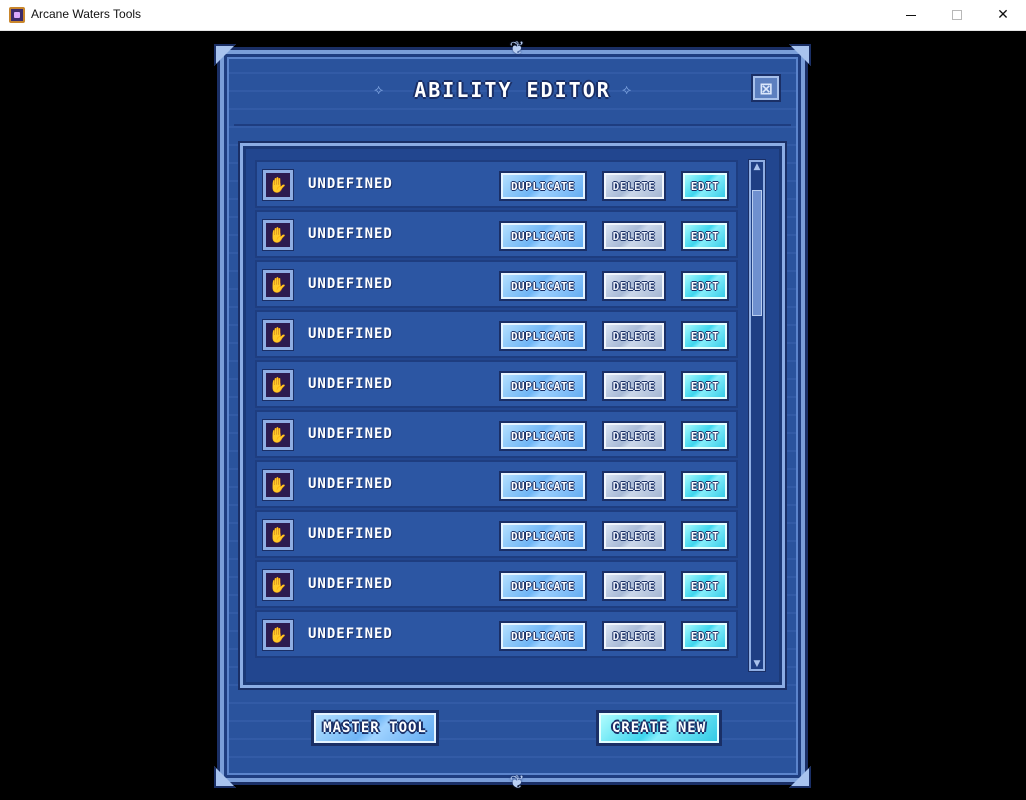 This screenshot has height=800, width=1026. What do you see at coordinates (757, 253) in the screenshot?
I see `scroll-thumb` at bounding box center [757, 253].